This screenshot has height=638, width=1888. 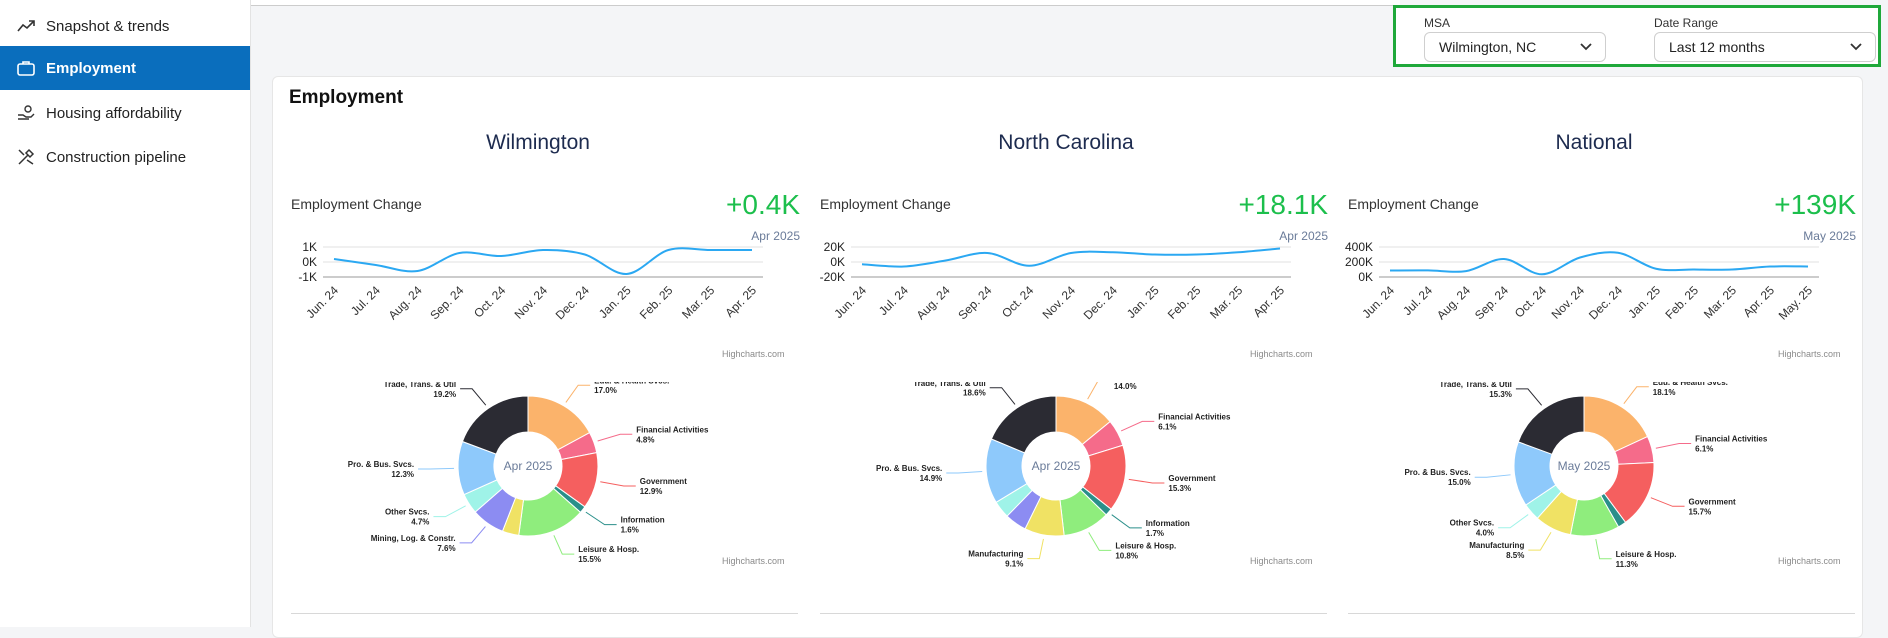 What do you see at coordinates (346, 97) in the screenshot?
I see `card-title: Employment` at bounding box center [346, 97].